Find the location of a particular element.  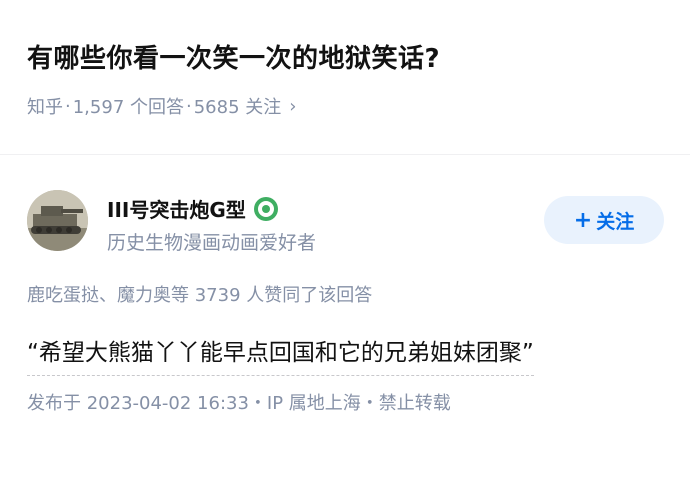

followers-count: 5685 关注 is located at coordinates (237, 107).